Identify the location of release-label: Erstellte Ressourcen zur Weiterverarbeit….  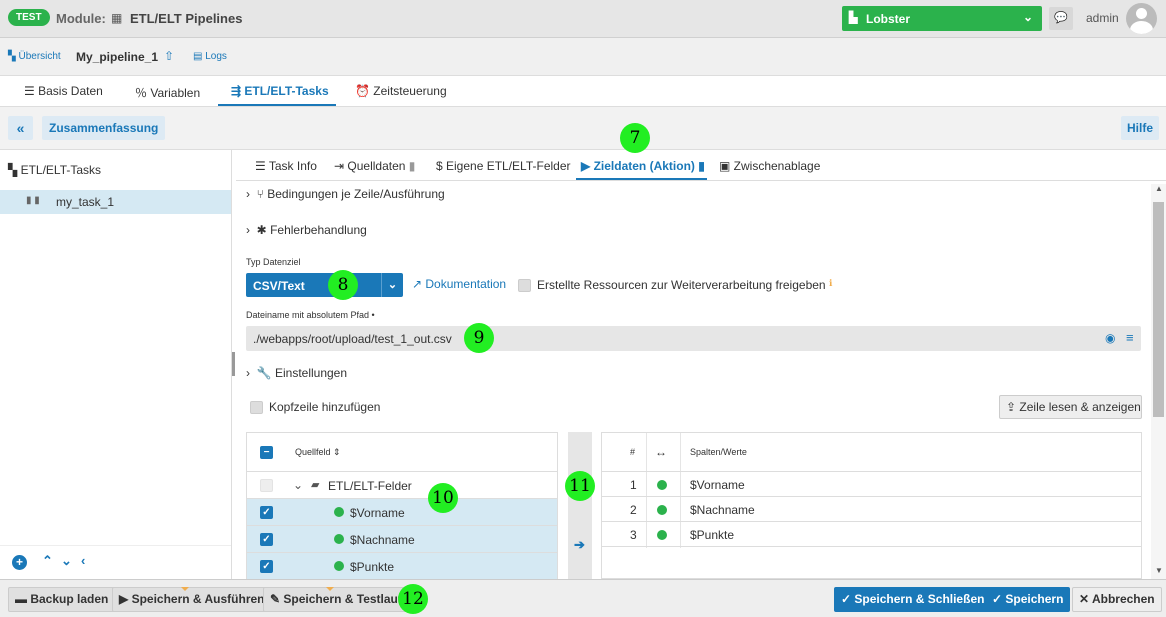
(684, 285).